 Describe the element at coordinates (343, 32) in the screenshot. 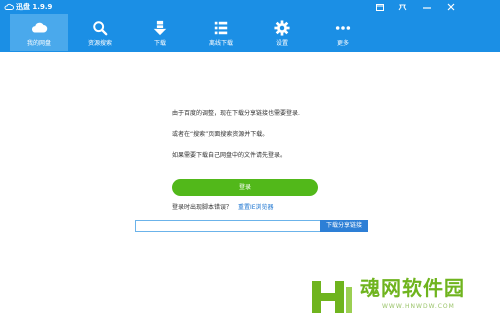

I see `tab-more: 更多` at that location.